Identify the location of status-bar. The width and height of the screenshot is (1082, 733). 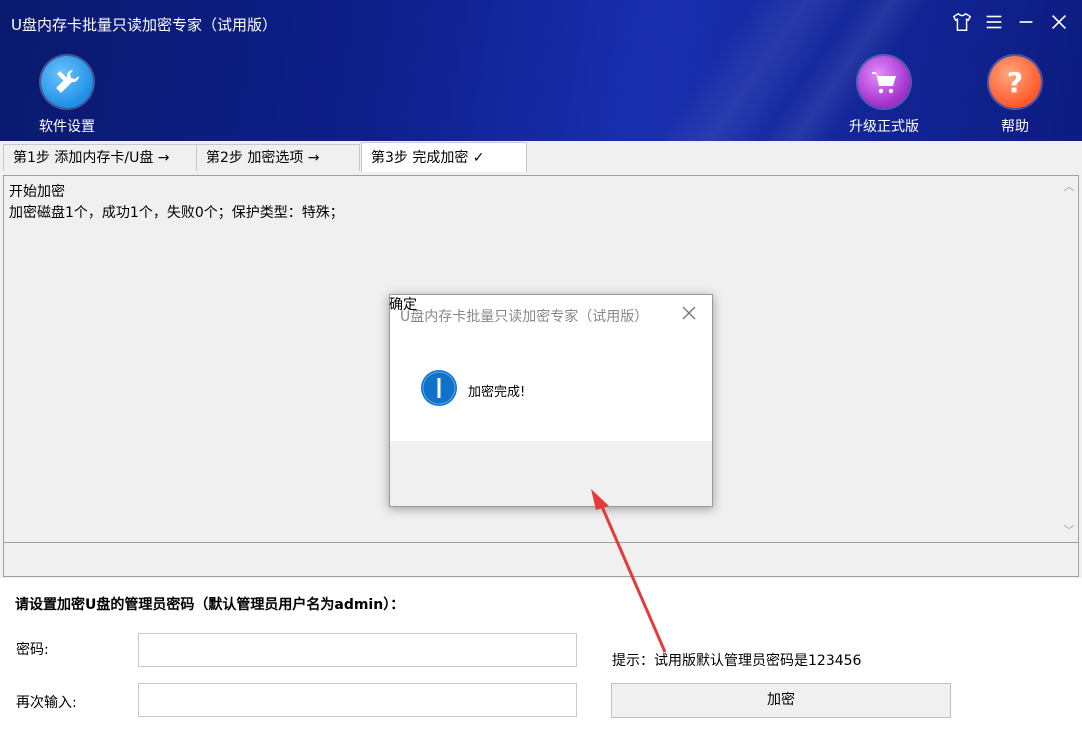
(541, 560).